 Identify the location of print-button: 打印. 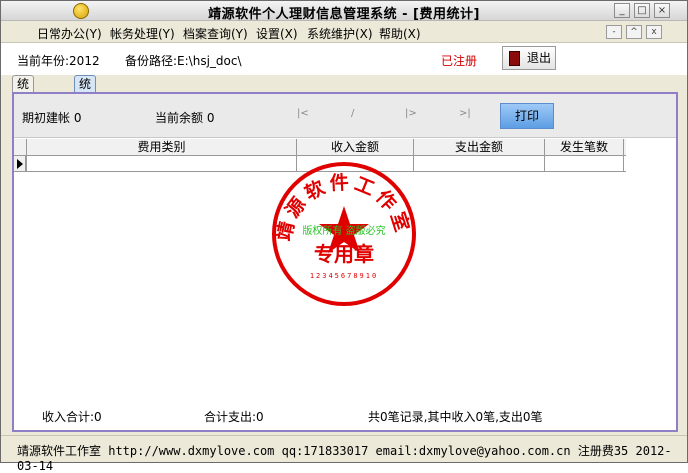
(527, 116).